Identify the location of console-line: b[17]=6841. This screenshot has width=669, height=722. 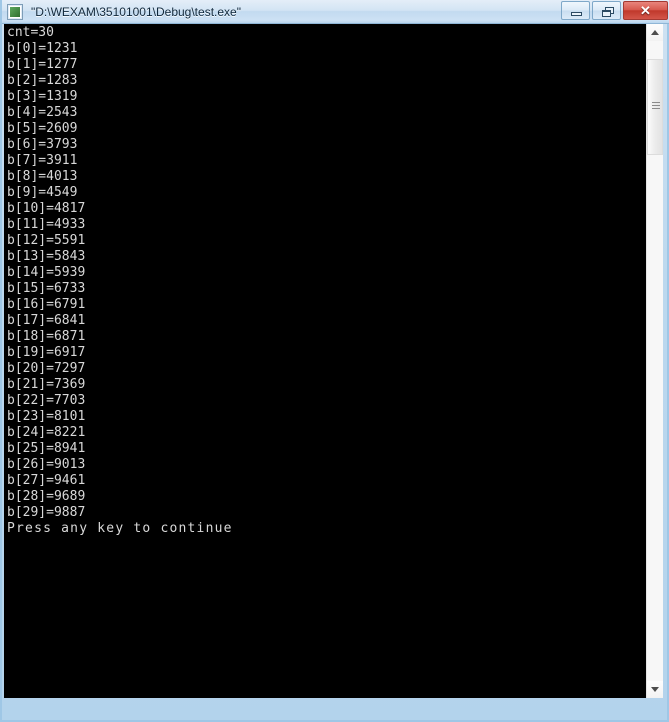
(46, 320).